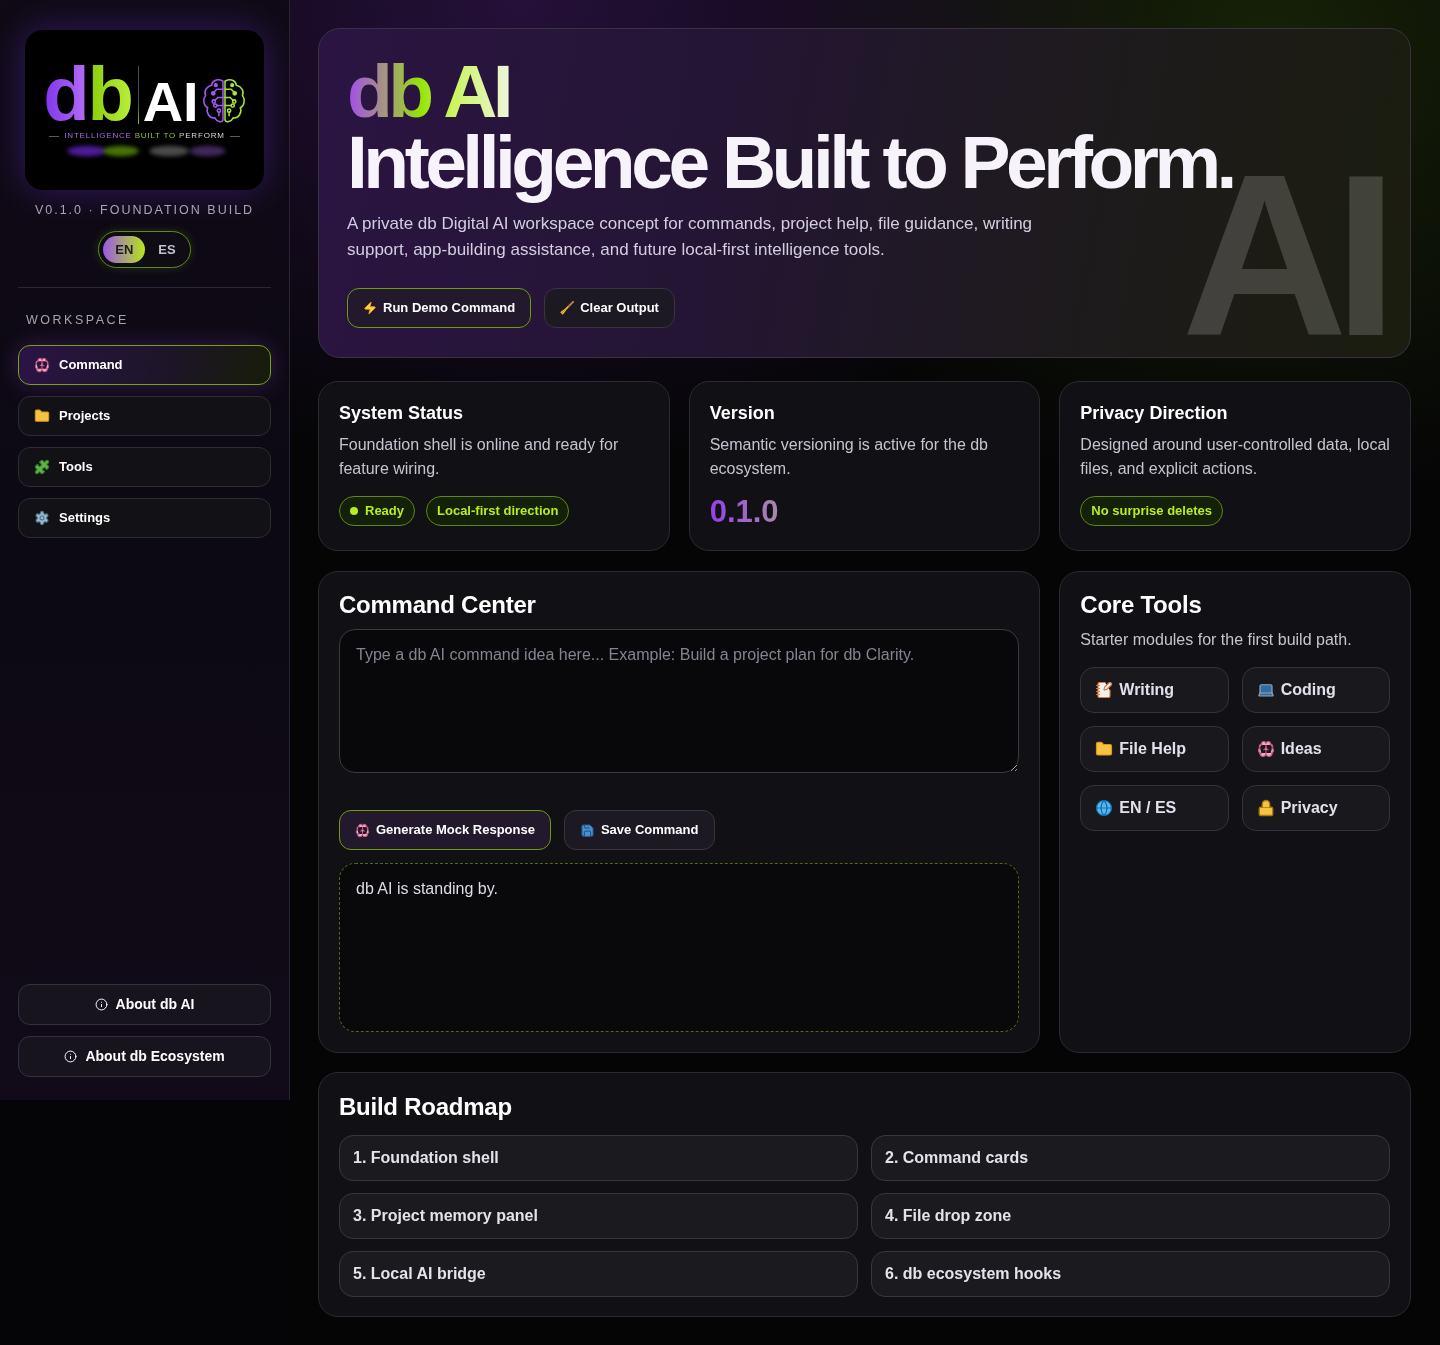 The width and height of the screenshot is (1440, 1345). What do you see at coordinates (639, 830) in the screenshot?
I see `save-command-button: Save Command` at bounding box center [639, 830].